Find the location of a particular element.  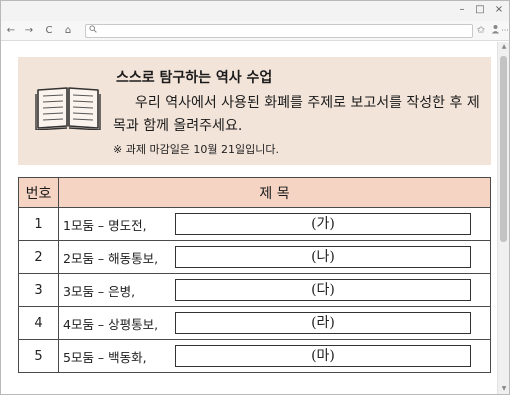

title-bar: – □ × is located at coordinates (255, 11).